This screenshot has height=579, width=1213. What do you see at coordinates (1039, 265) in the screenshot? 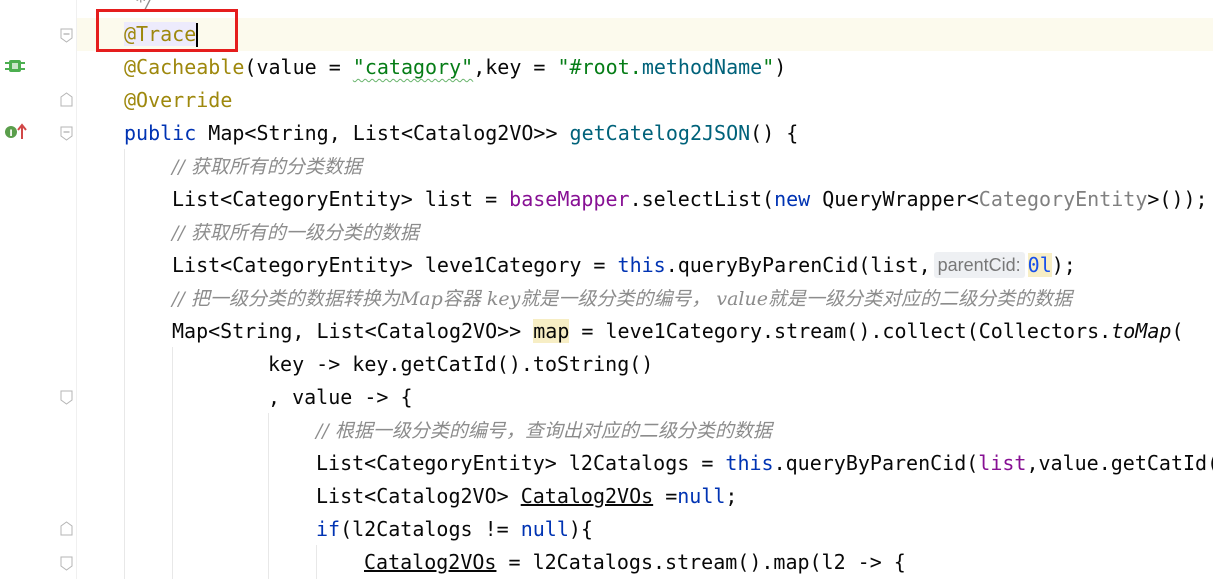
I see `code-token: 0l` at bounding box center [1039, 265].